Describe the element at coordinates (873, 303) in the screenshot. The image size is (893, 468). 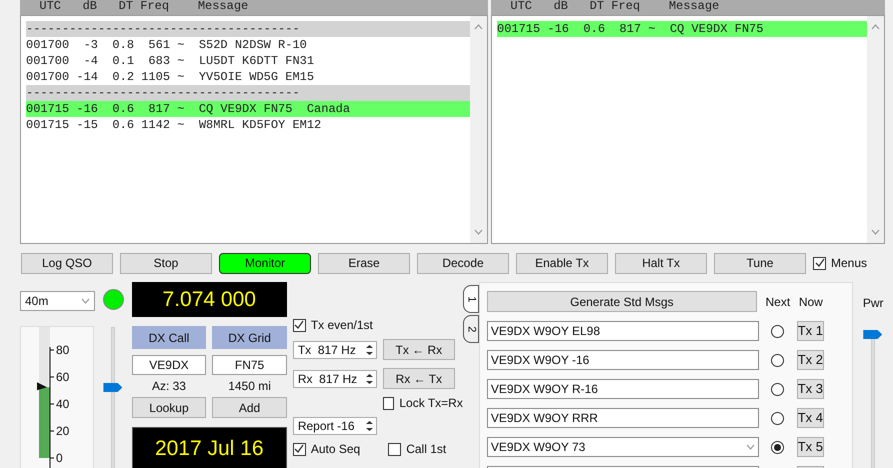
I see `power-label: Pwr` at that location.